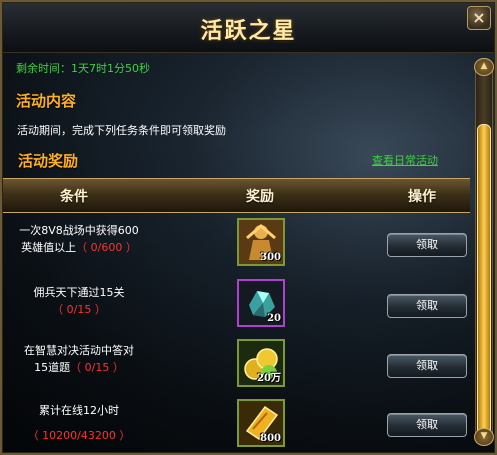  What do you see at coordinates (261, 423) in the screenshot?
I see `reward-slot: 800` at bounding box center [261, 423].